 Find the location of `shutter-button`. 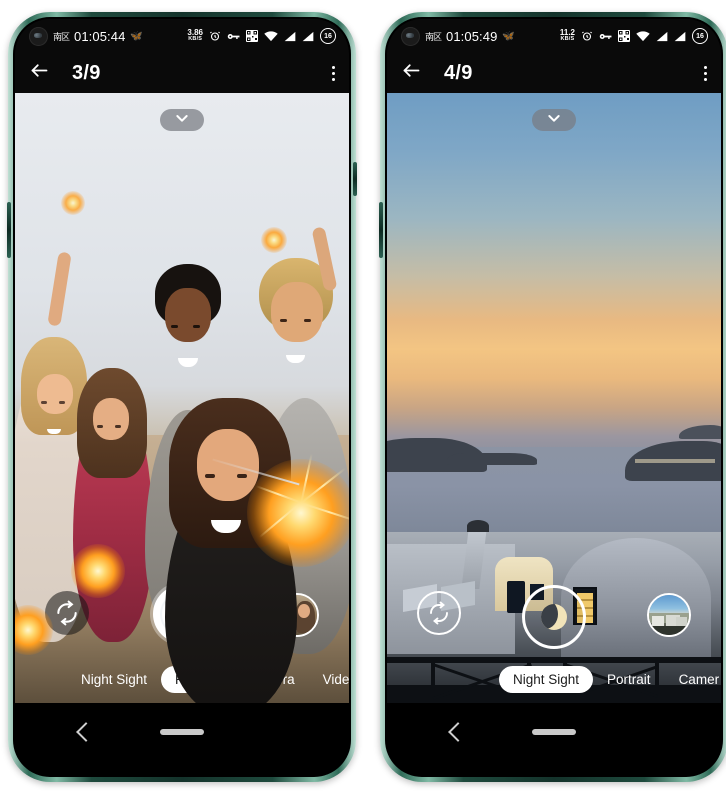

shutter-button is located at coordinates (554, 617).